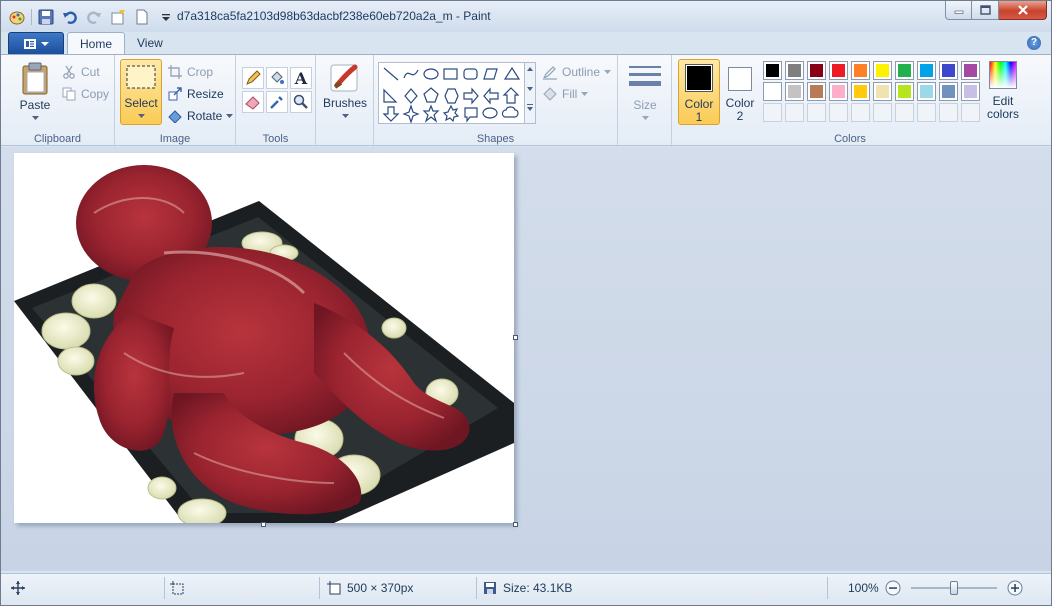  What do you see at coordinates (1023, 10) in the screenshot?
I see `close-button` at bounding box center [1023, 10].